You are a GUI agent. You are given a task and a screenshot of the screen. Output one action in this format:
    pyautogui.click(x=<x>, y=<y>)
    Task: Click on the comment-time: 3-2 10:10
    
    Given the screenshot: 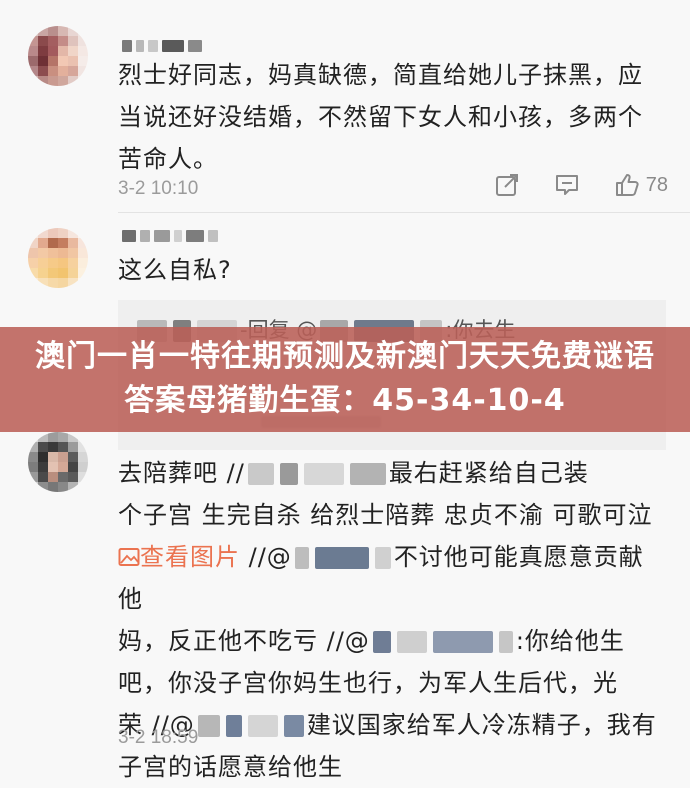 What is the action you would take?
    pyautogui.click(x=158, y=188)
    